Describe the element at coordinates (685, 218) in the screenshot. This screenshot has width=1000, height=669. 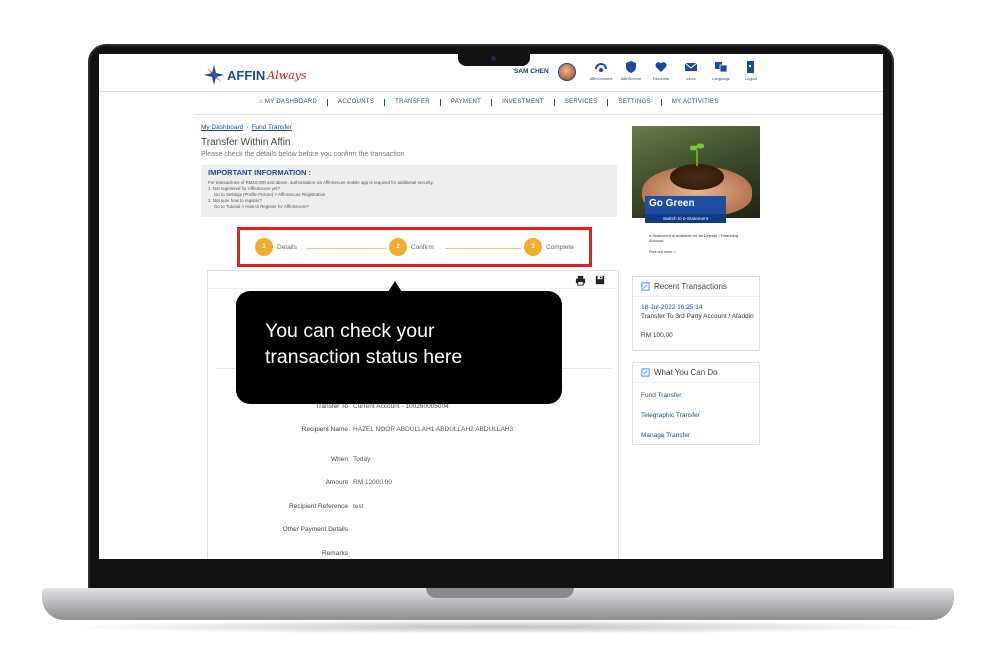
I see `promo-subtitle: Switch to e-Statement` at that location.